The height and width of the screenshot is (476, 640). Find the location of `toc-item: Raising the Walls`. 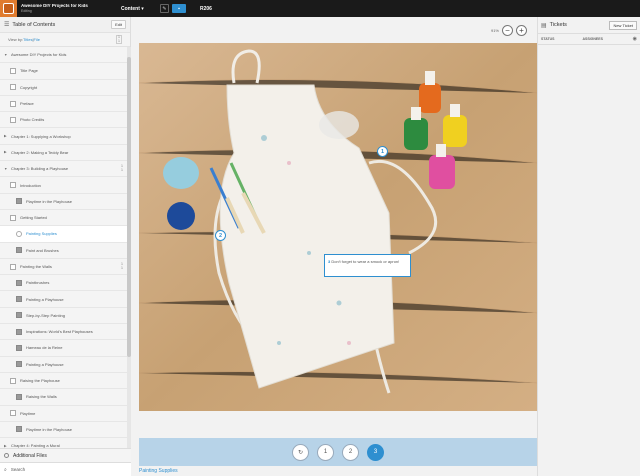

toc-item: Raising the Walls is located at coordinates (63, 397).